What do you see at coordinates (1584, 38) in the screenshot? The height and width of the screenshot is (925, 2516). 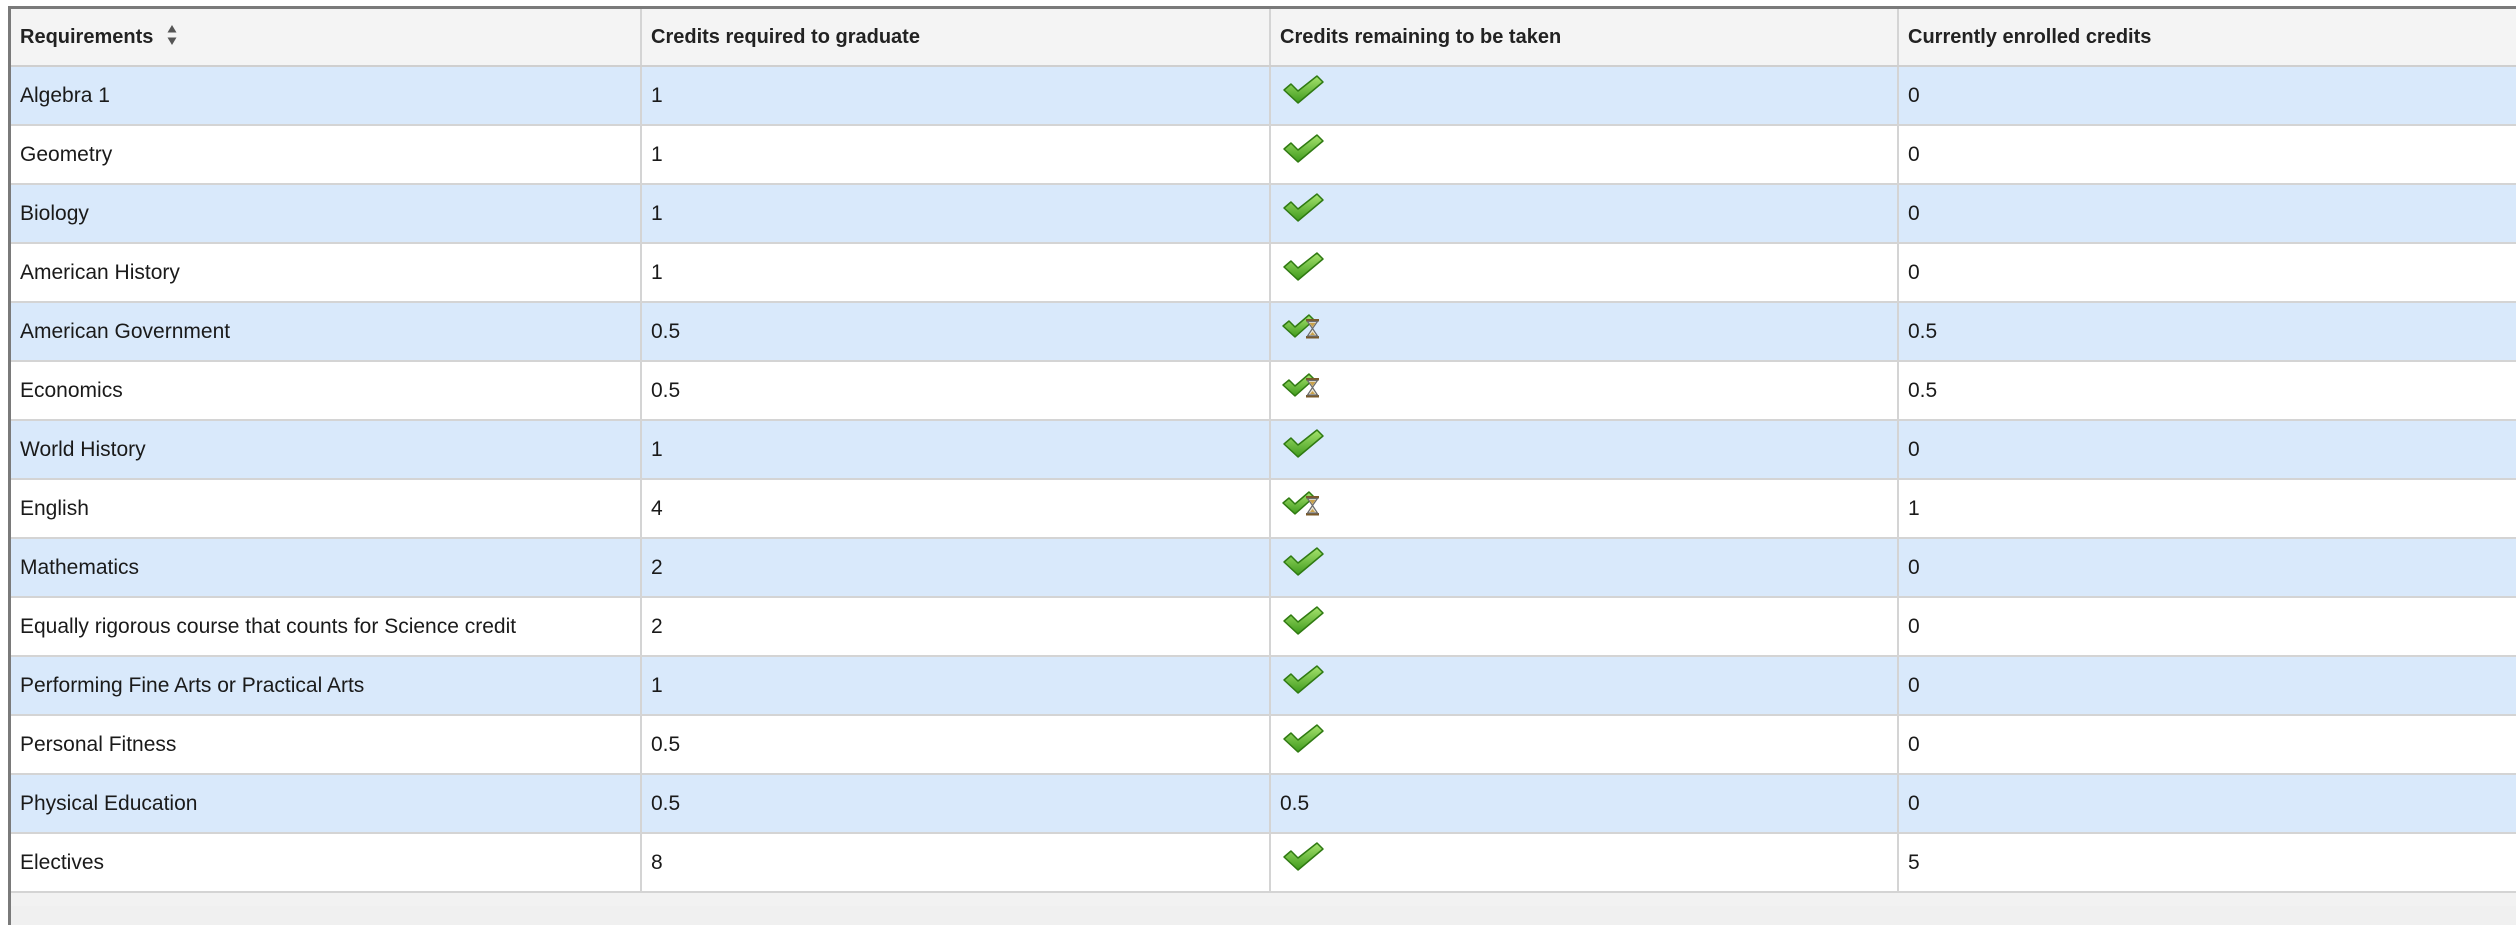 I see `column-header-credits-remaining: Credits remaining to be taken` at bounding box center [1584, 38].